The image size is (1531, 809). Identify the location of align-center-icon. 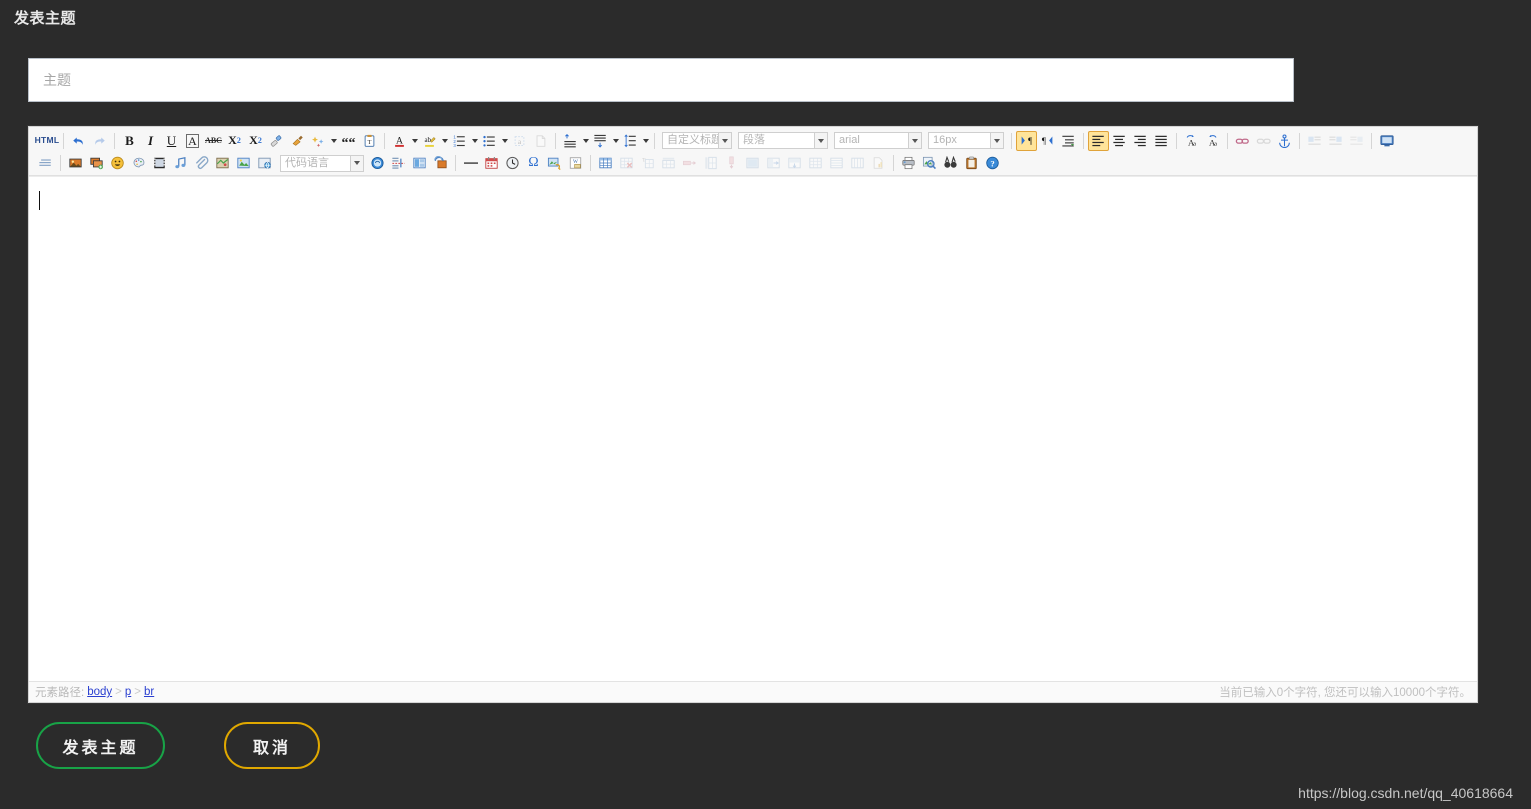
(1119, 141).